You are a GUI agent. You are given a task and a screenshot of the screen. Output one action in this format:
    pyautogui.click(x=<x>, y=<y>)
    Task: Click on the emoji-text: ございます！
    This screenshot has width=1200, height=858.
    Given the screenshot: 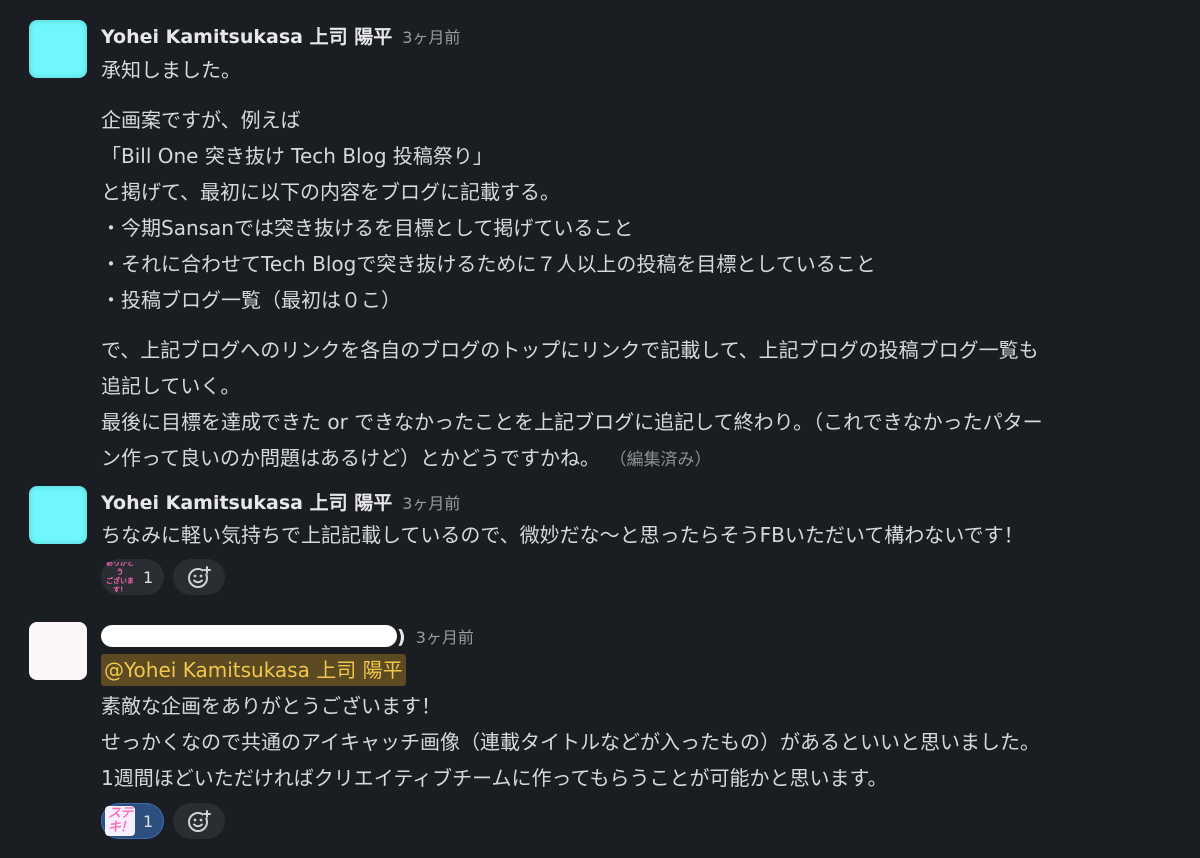 What is the action you would take?
    pyautogui.click(x=120, y=584)
    